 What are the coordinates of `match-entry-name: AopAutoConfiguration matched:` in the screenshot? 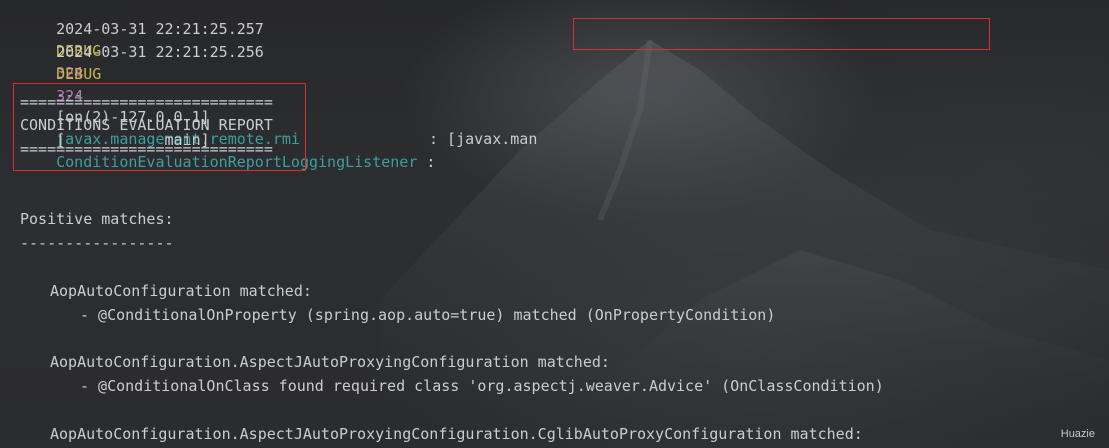 It's located at (181, 291).